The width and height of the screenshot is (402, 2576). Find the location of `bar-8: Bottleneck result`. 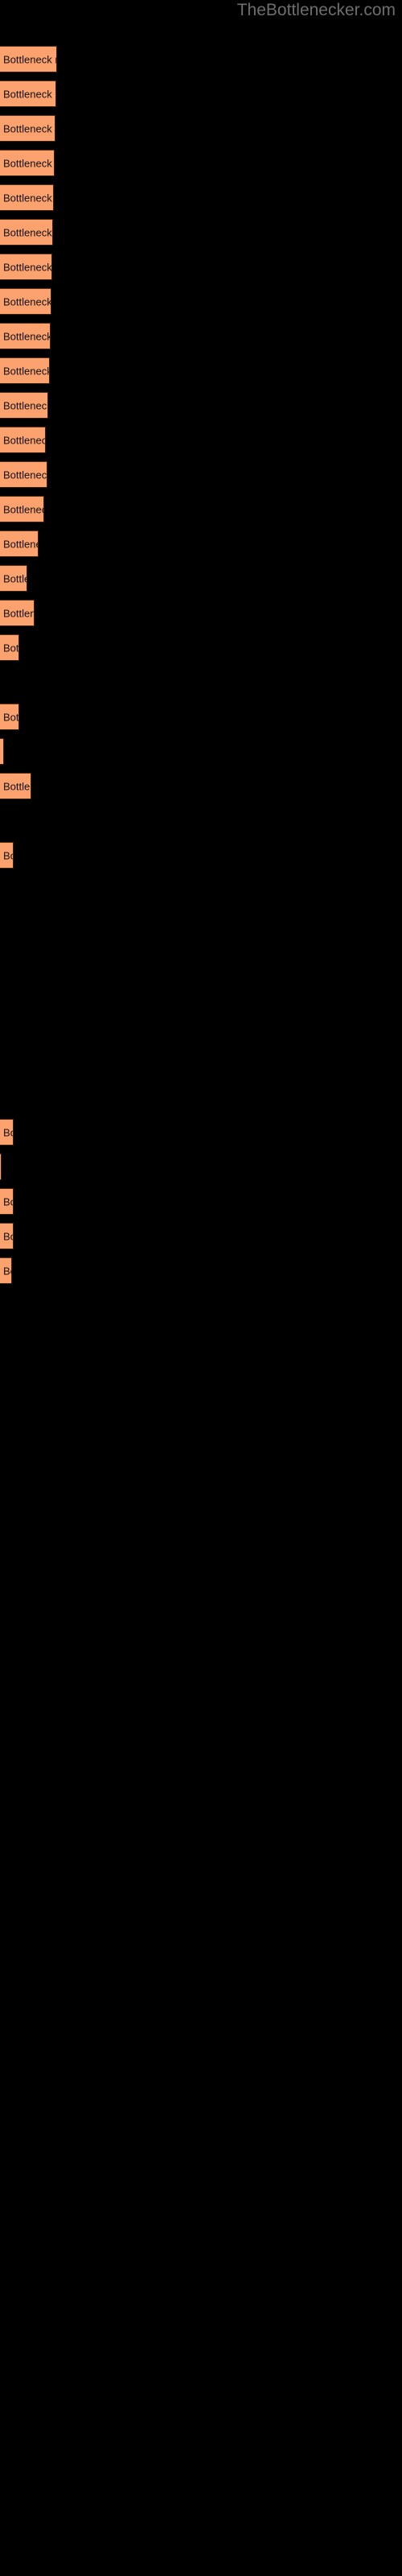

bar-8: Bottleneck result is located at coordinates (25, 301).